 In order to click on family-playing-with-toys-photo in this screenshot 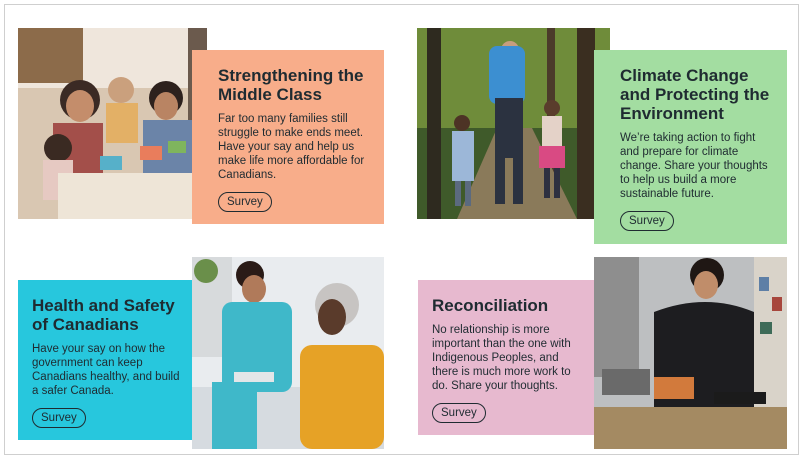, I will do `click(112, 123)`.